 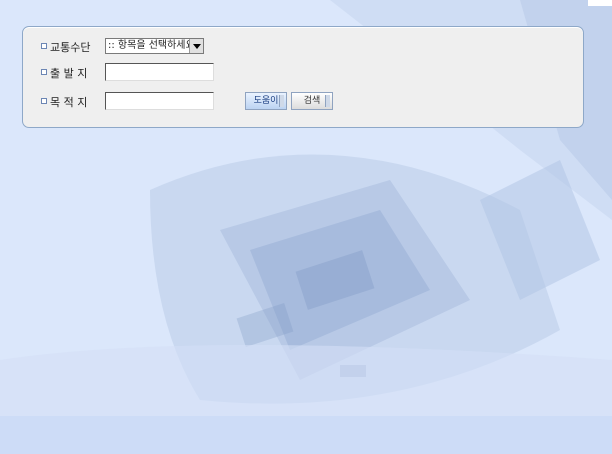 I want to click on footer-band, so click(x=306, y=435).